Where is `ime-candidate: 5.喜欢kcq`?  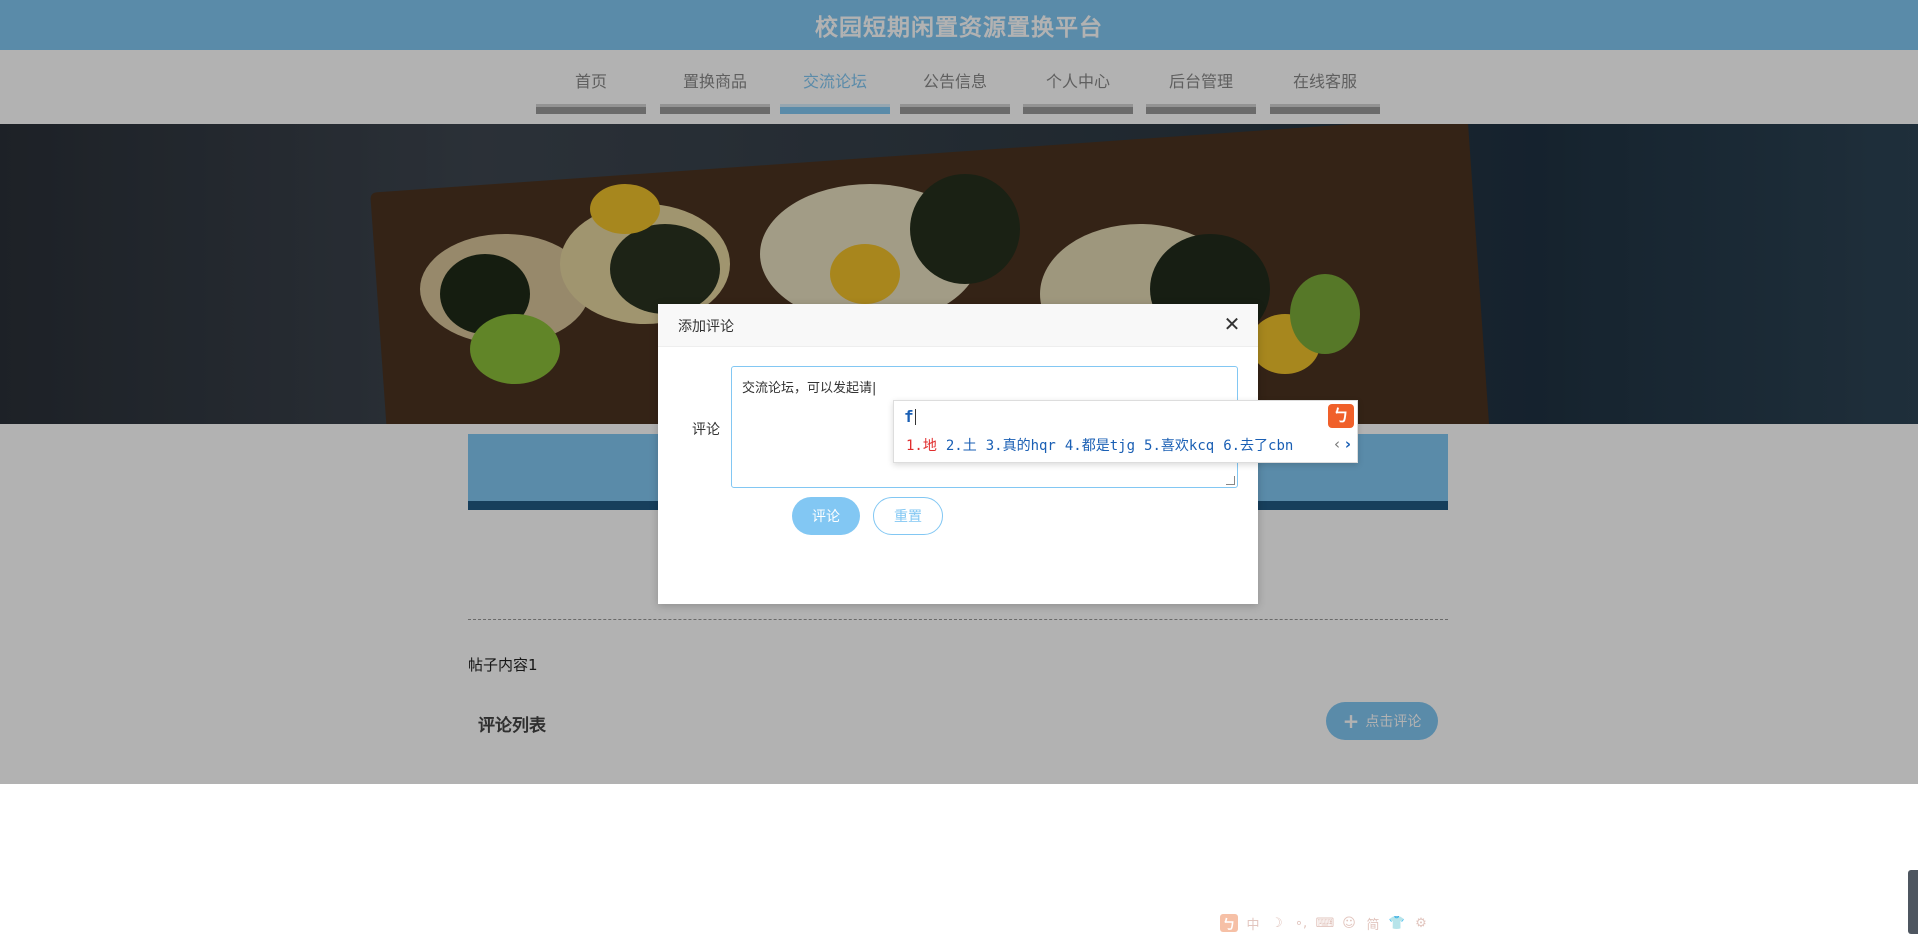
ime-candidate: 5.喜欢kcq is located at coordinates (1179, 446).